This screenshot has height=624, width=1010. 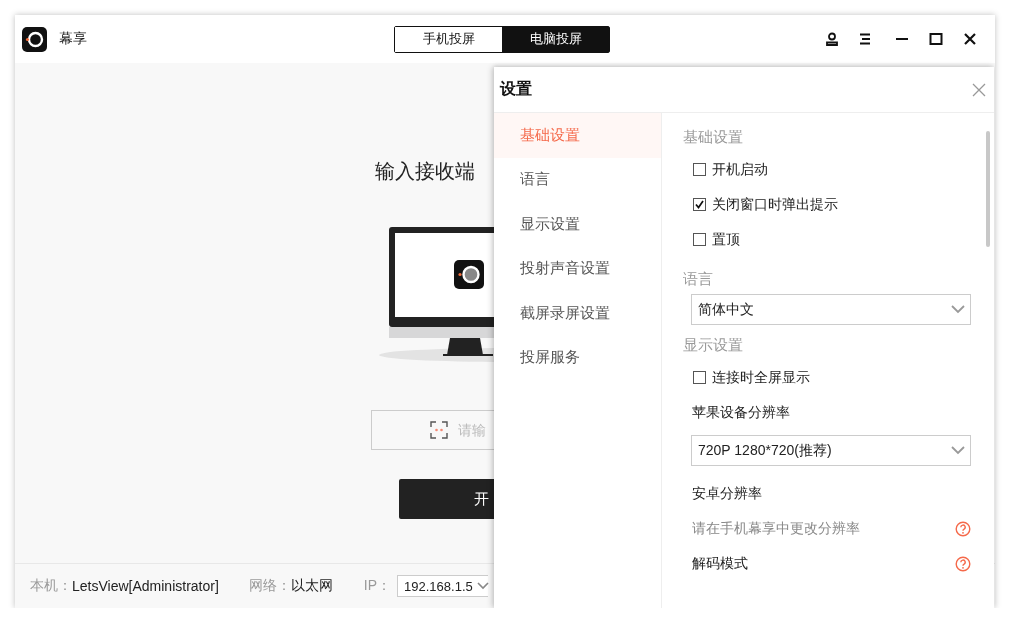 What do you see at coordinates (832, 39) in the screenshot?
I see `user-icon` at bounding box center [832, 39].